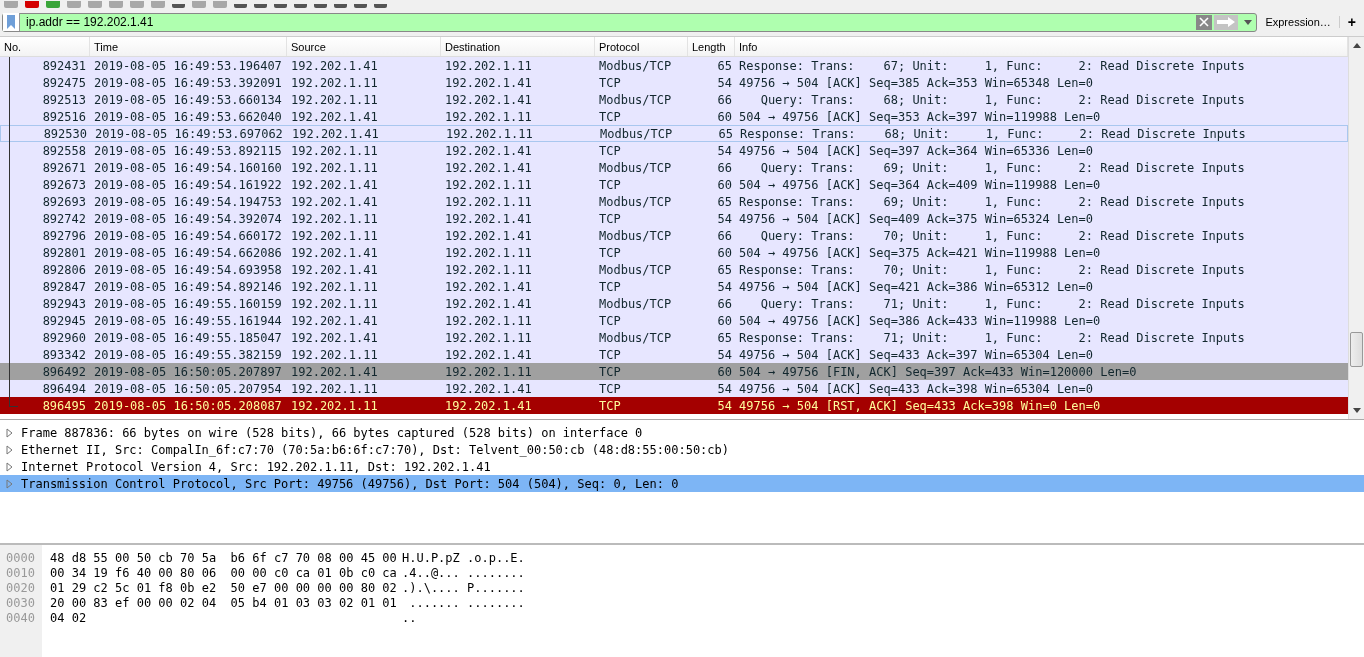  Describe the element at coordinates (674, 218) in the screenshot. I see `packet-row: 892742 2019-08-05 16:49:54.392074 192.202.1.11 192.202.1.41 TCP 54 49756 → 504 [ACK] Seq=409 Ack=375 Win=65324 Len=0` at that location.